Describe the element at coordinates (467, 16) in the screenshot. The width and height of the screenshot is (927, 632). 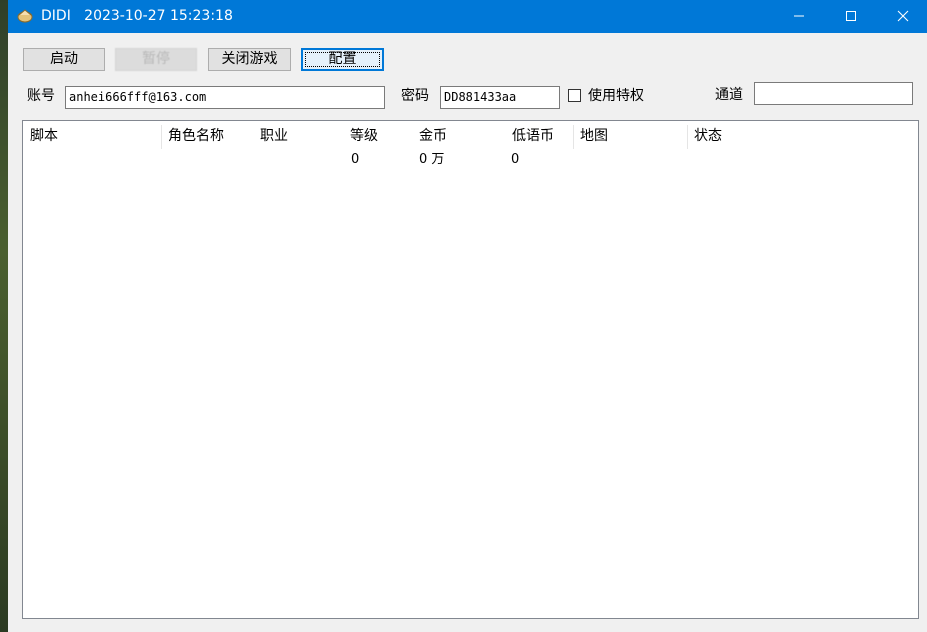
I see `title-bar: DIDI 2023-10-27 15:23:18` at that location.